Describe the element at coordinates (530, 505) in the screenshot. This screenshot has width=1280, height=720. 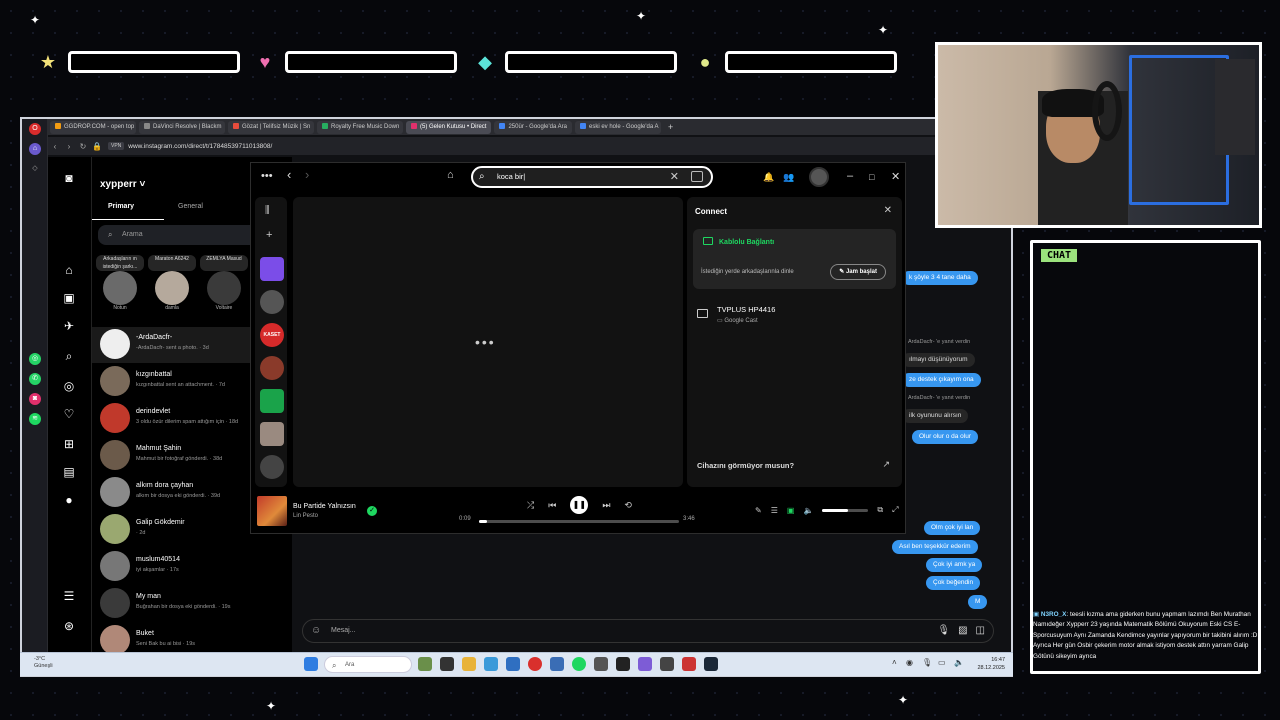
I see `shuffle-icon: ⤮` at that location.